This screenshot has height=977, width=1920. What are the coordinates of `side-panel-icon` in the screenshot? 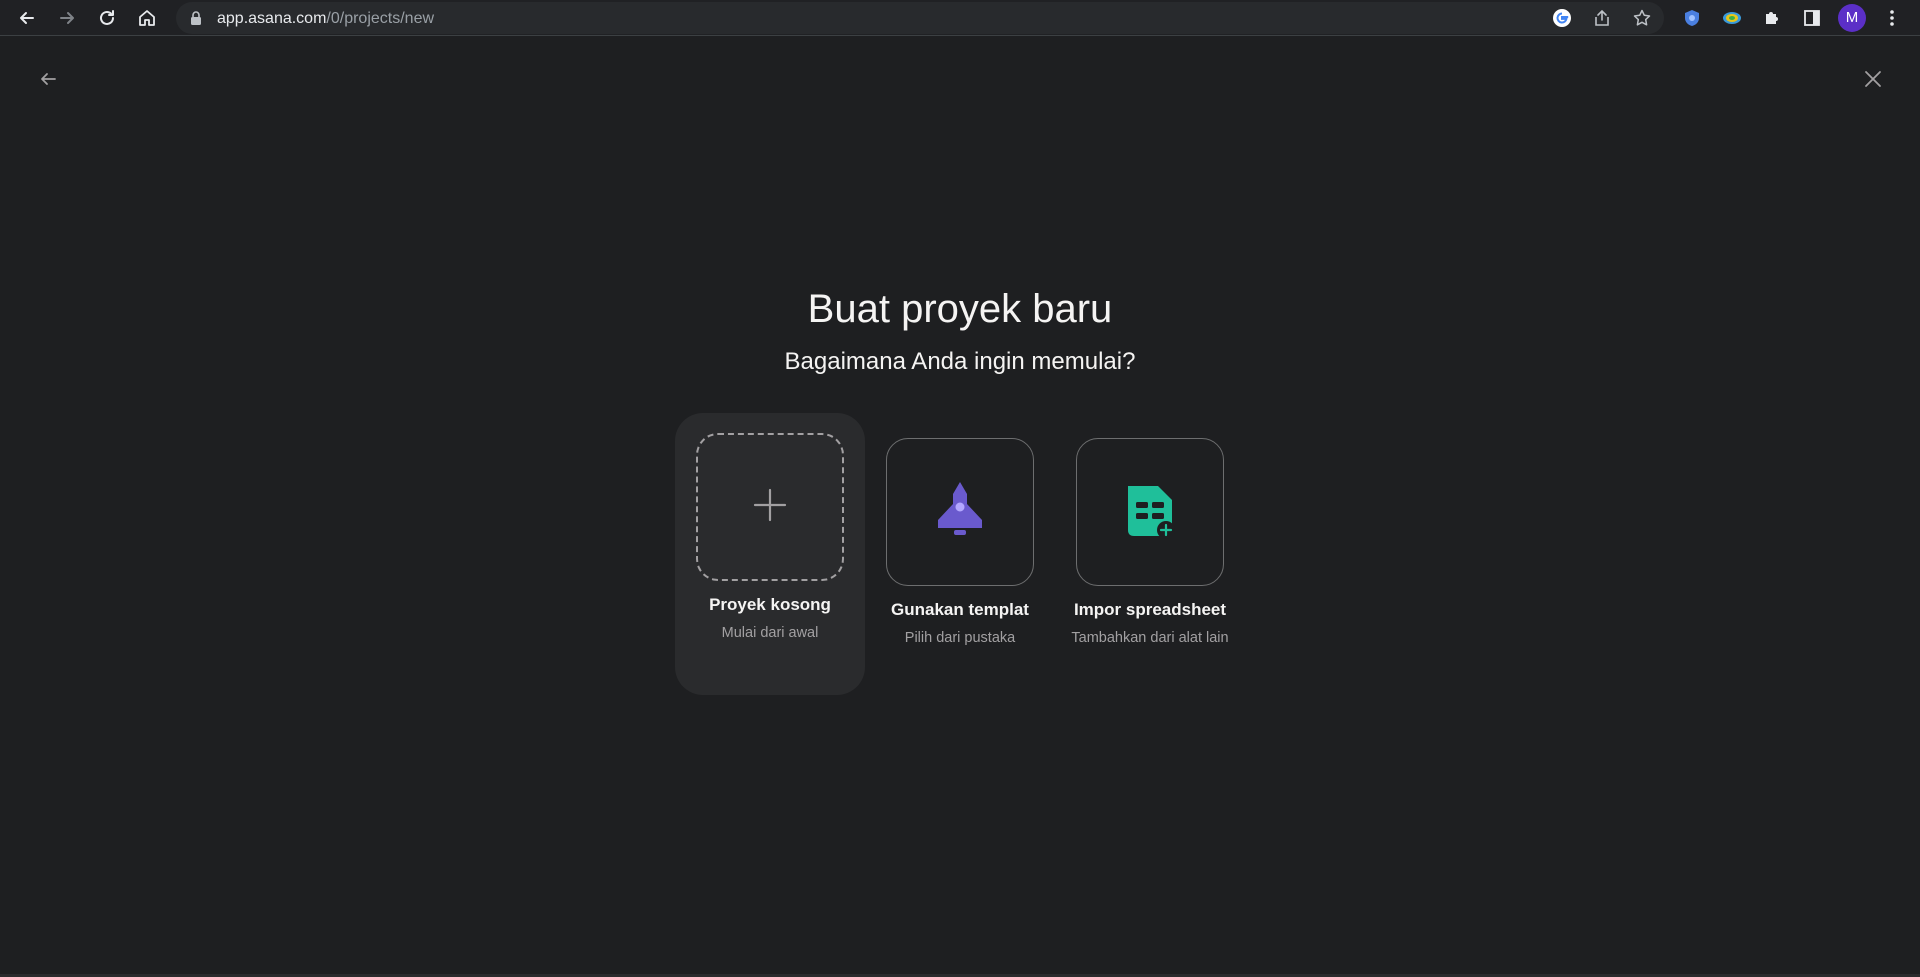 It's located at (1812, 18).